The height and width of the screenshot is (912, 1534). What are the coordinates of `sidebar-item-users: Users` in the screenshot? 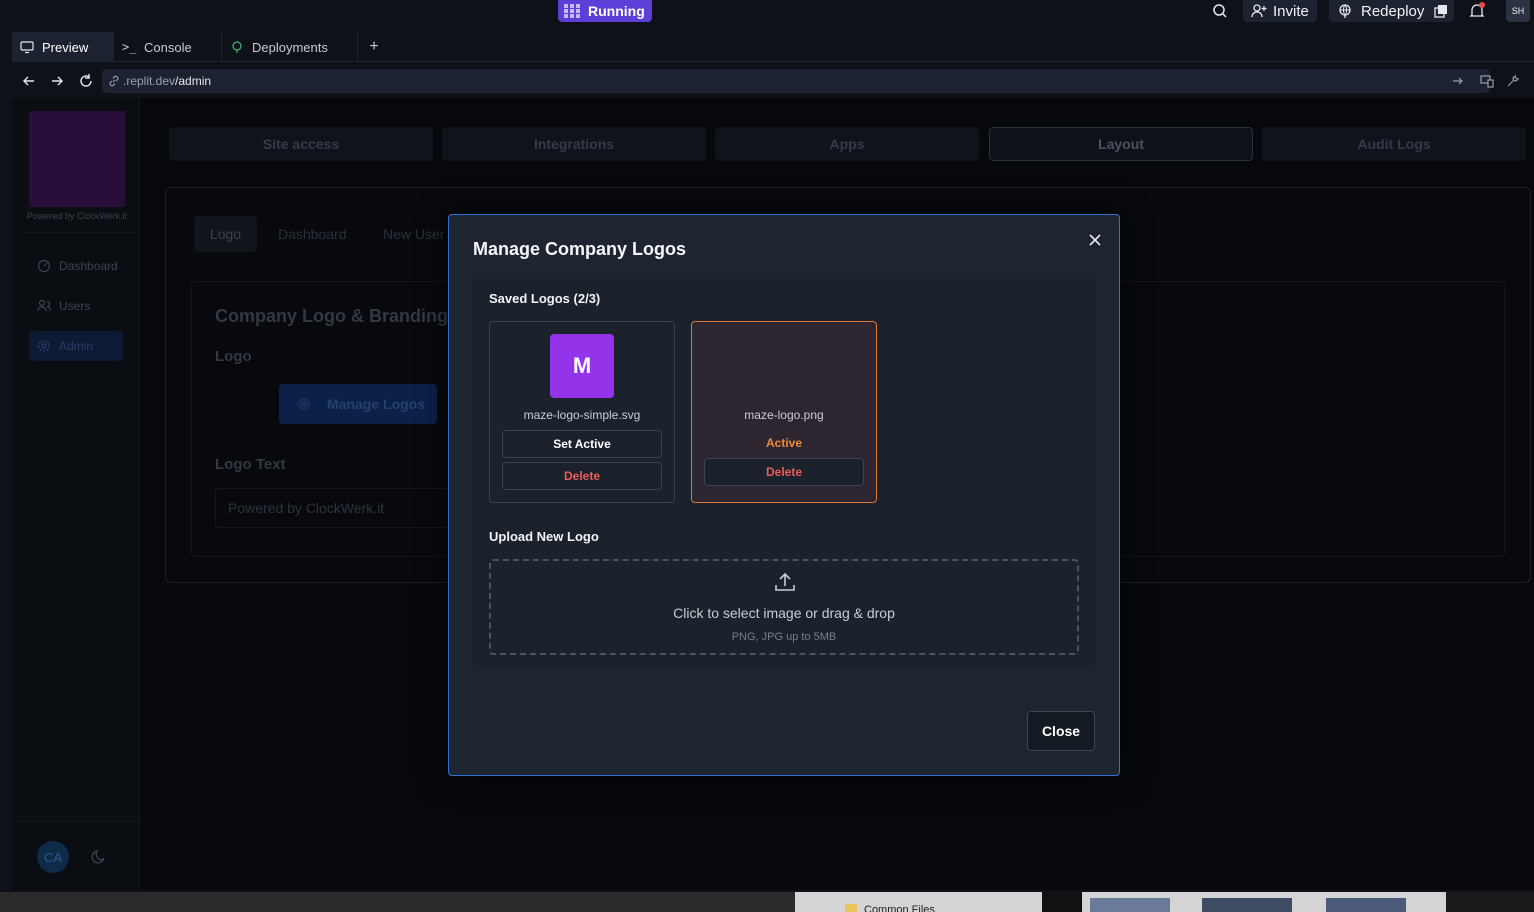 It's located at (76, 306).